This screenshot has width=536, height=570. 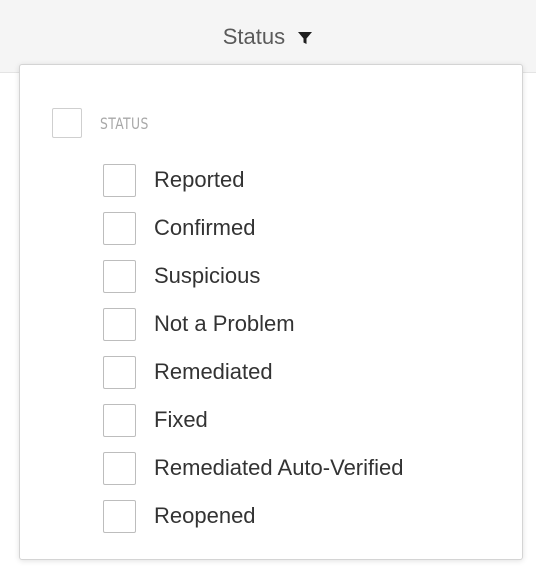 I want to click on status-option-label: Suspicious, so click(x=207, y=275).